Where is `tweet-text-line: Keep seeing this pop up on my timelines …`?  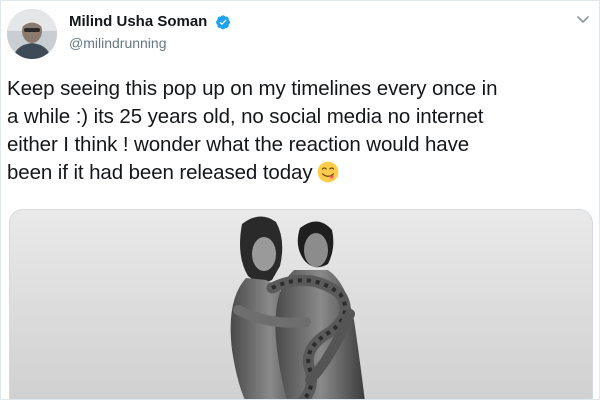
tweet-text-line: Keep seeing this pop up on my timelines … is located at coordinates (252, 88).